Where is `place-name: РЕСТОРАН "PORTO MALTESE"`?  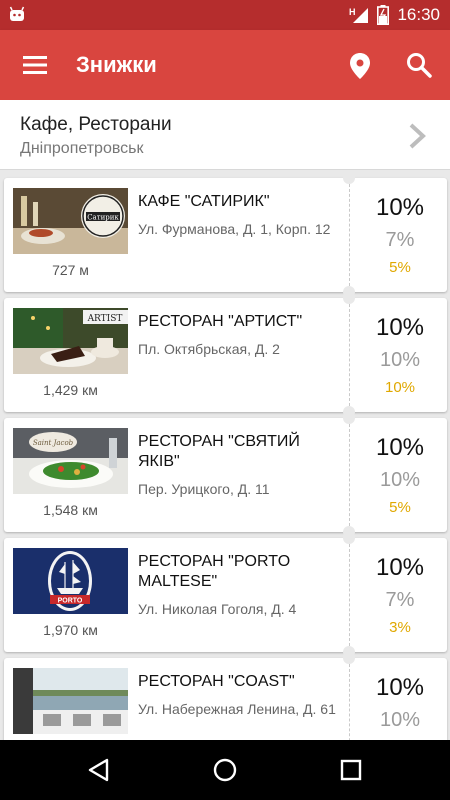
place-name: РЕСТОРАН "PORTO MALTESE" is located at coordinates (214, 571).